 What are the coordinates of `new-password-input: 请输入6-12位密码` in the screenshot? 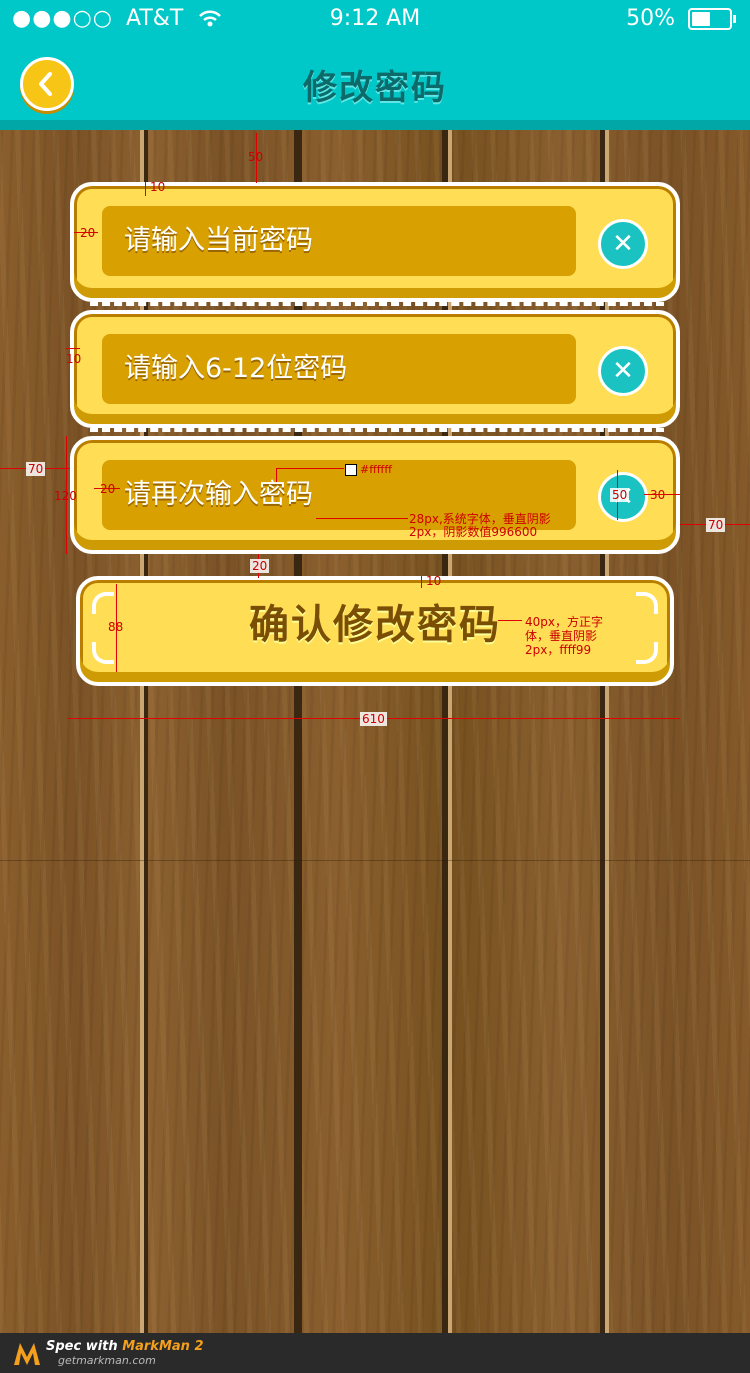 It's located at (339, 369).